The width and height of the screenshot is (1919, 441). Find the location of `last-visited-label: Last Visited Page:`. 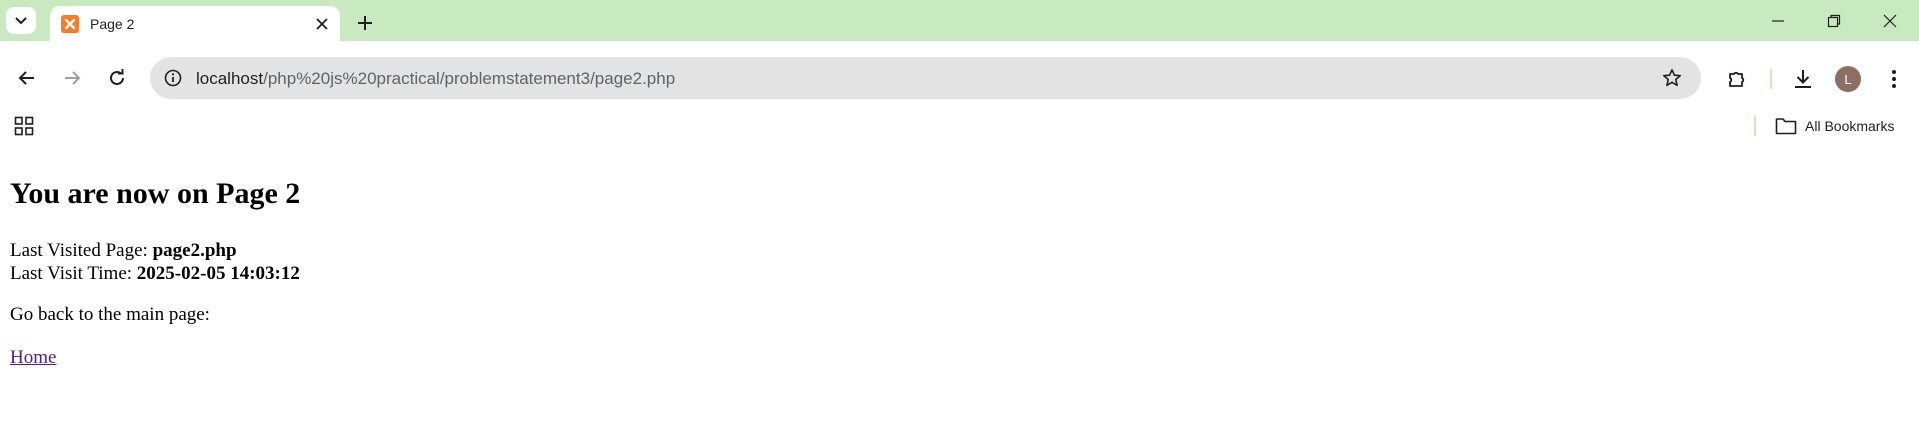

last-visited-label: Last Visited Page: is located at coordinates (81, 250).